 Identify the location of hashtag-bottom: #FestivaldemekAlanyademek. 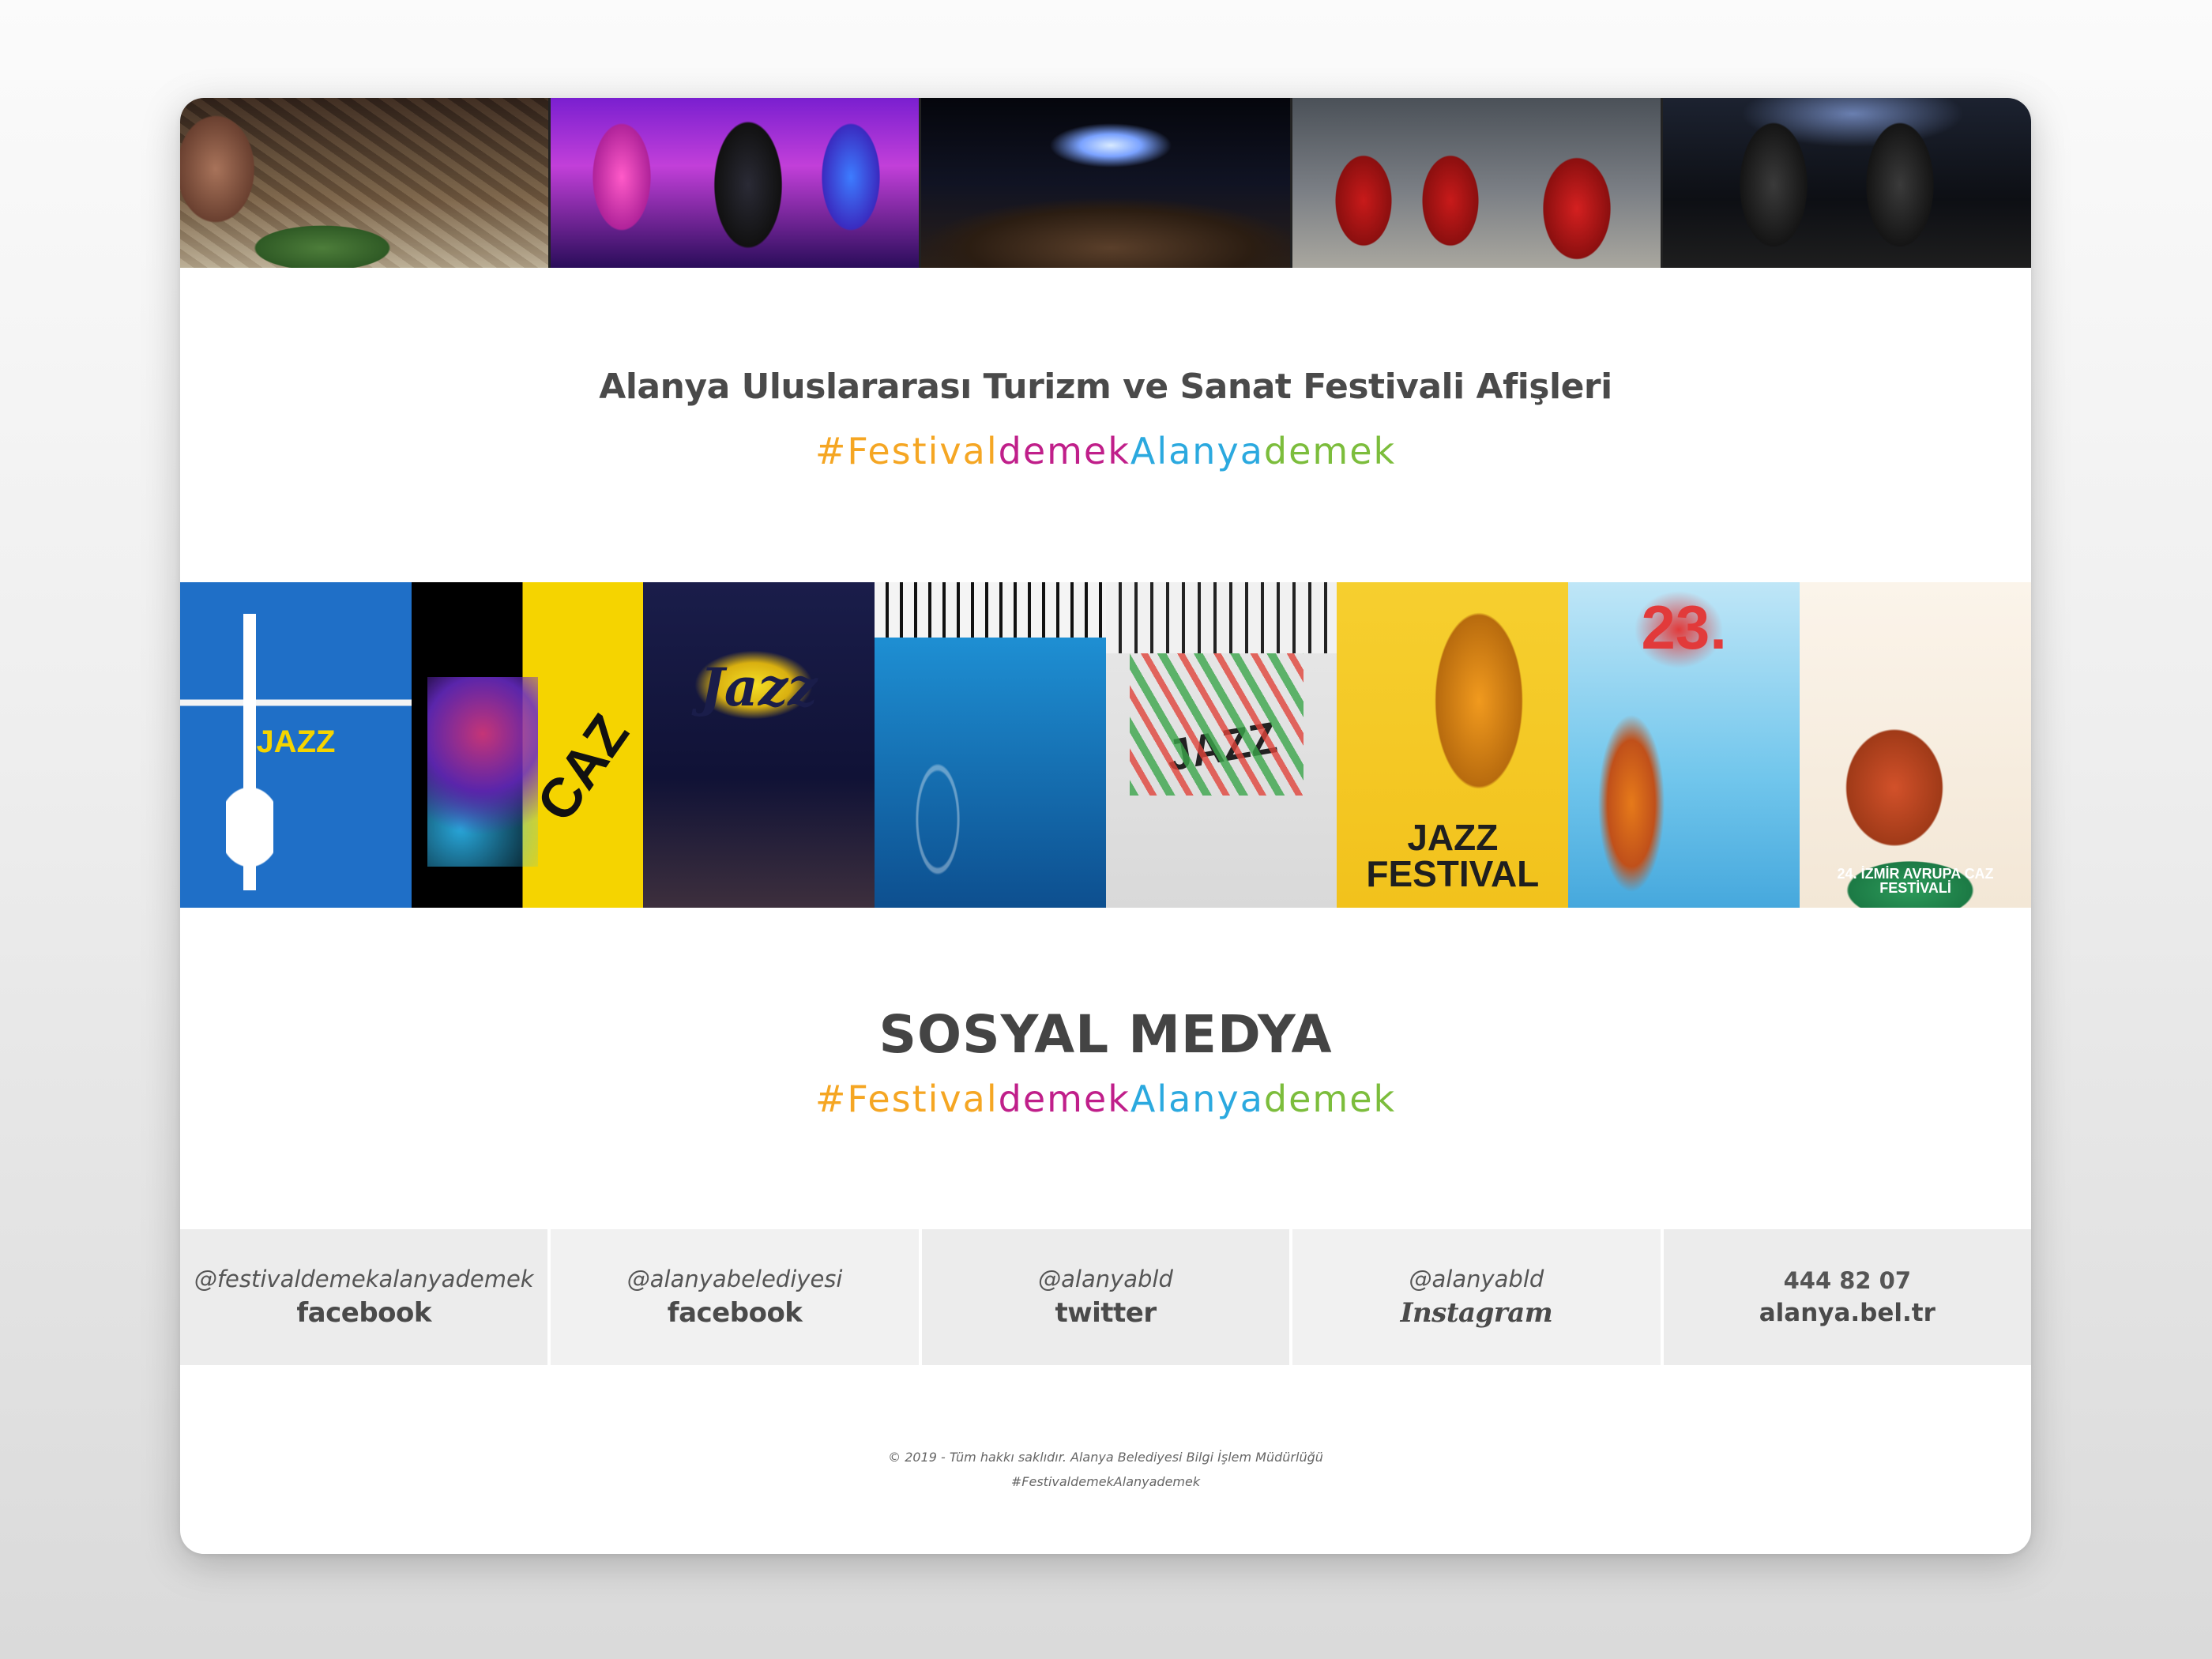
(1105, 1099).